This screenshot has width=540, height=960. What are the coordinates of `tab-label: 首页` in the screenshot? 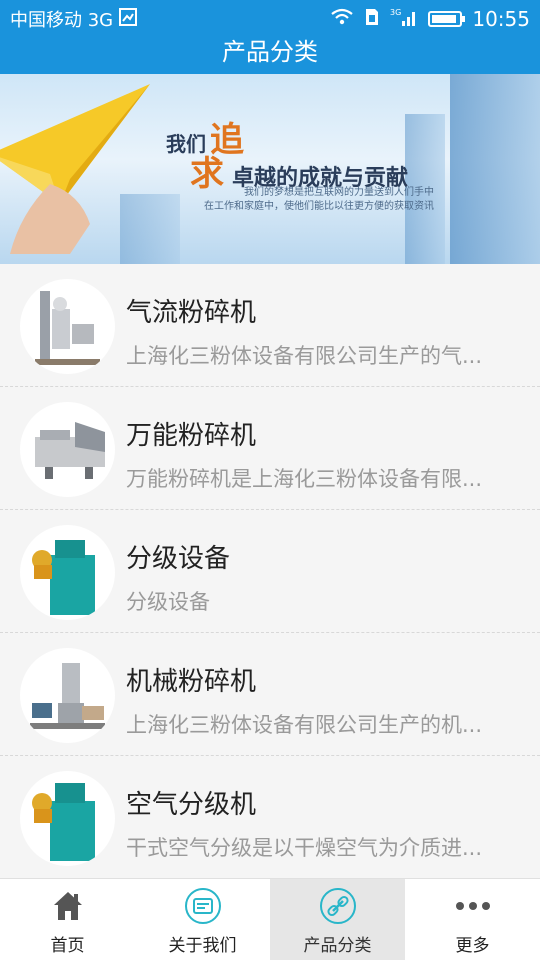 It's located at (67, 946).